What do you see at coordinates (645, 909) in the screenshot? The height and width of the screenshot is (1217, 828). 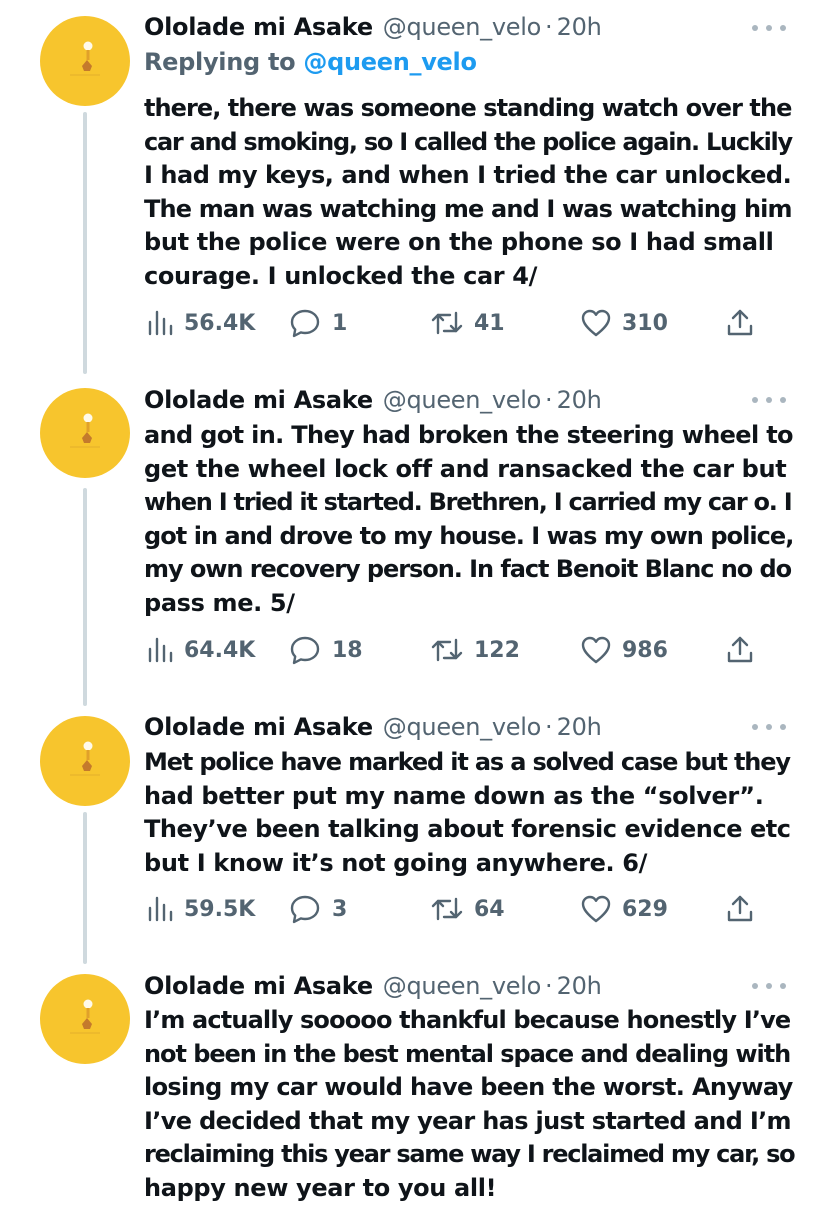 I see `like-count: 629` at bounding box center [645, 909].